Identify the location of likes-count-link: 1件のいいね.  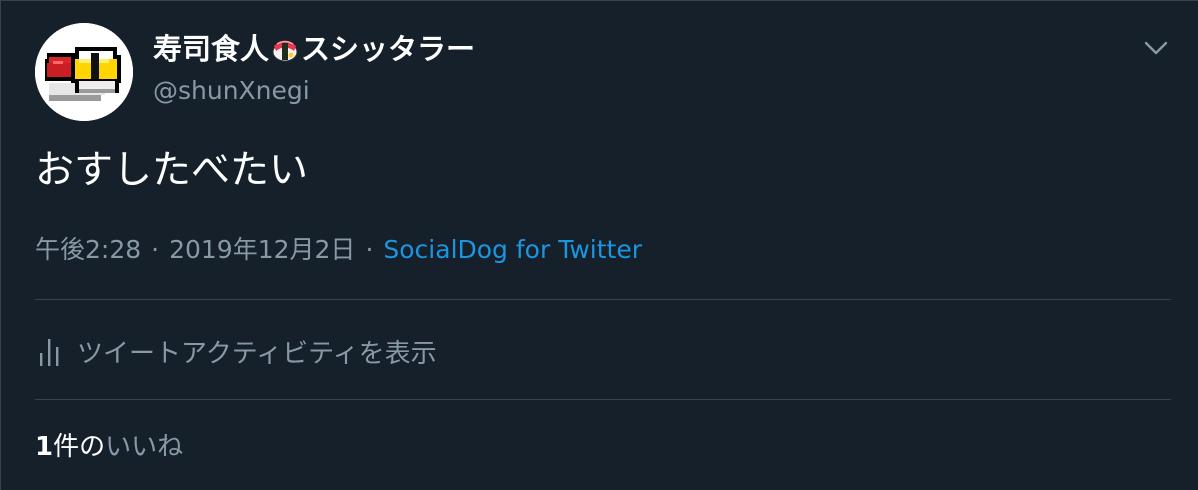
(109, 447).